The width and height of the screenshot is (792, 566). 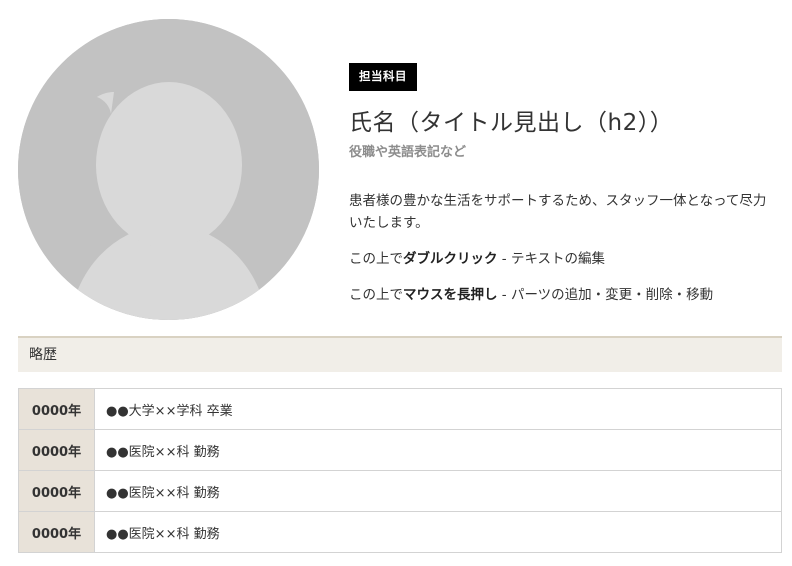 What do you see at coordinates (383, 77) in the screenshot?
I see `subject-badge: 担当科目` at bounding box center [383, 77].